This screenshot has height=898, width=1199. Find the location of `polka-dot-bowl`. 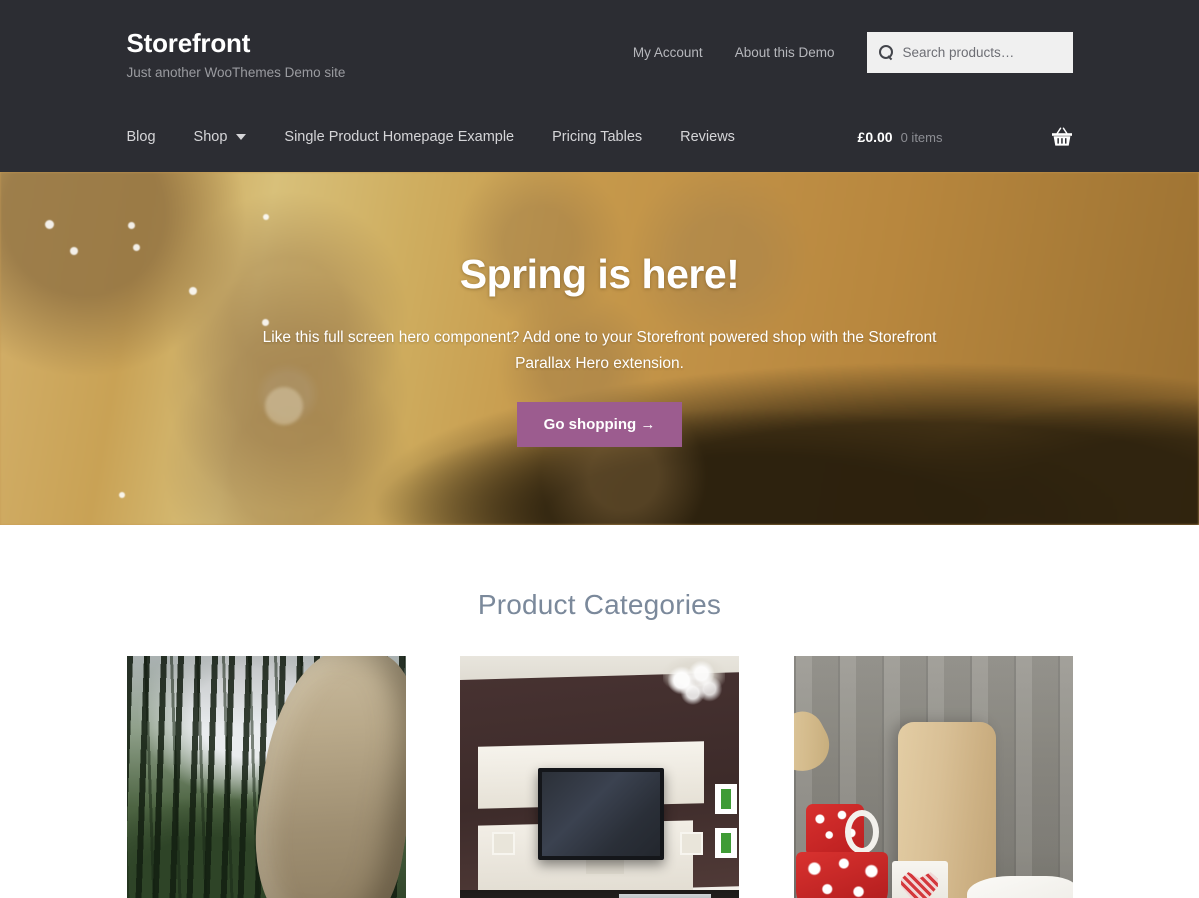

polka-dot-bowl is located at coordinates (841, 874).